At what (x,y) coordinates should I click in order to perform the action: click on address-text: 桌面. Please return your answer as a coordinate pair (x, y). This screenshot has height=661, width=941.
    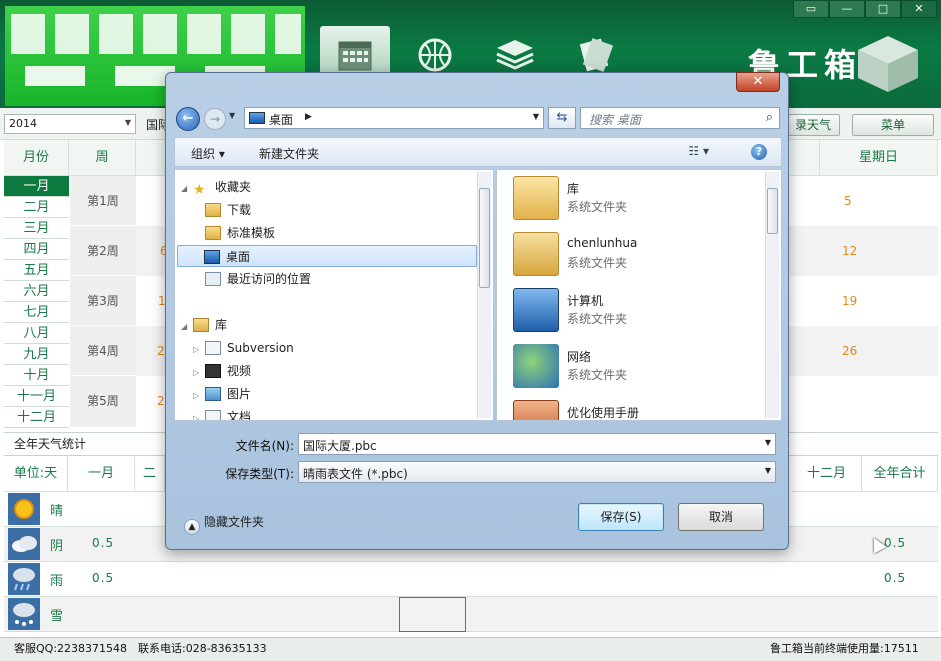
    Looking at the image, I should click on (281, 120).